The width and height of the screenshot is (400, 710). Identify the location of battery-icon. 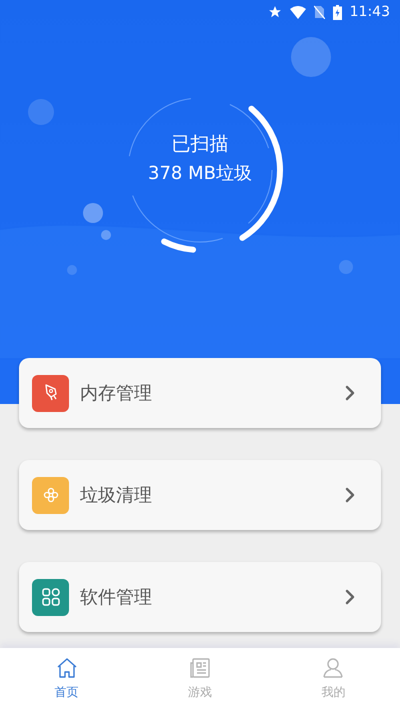
(337, 12).